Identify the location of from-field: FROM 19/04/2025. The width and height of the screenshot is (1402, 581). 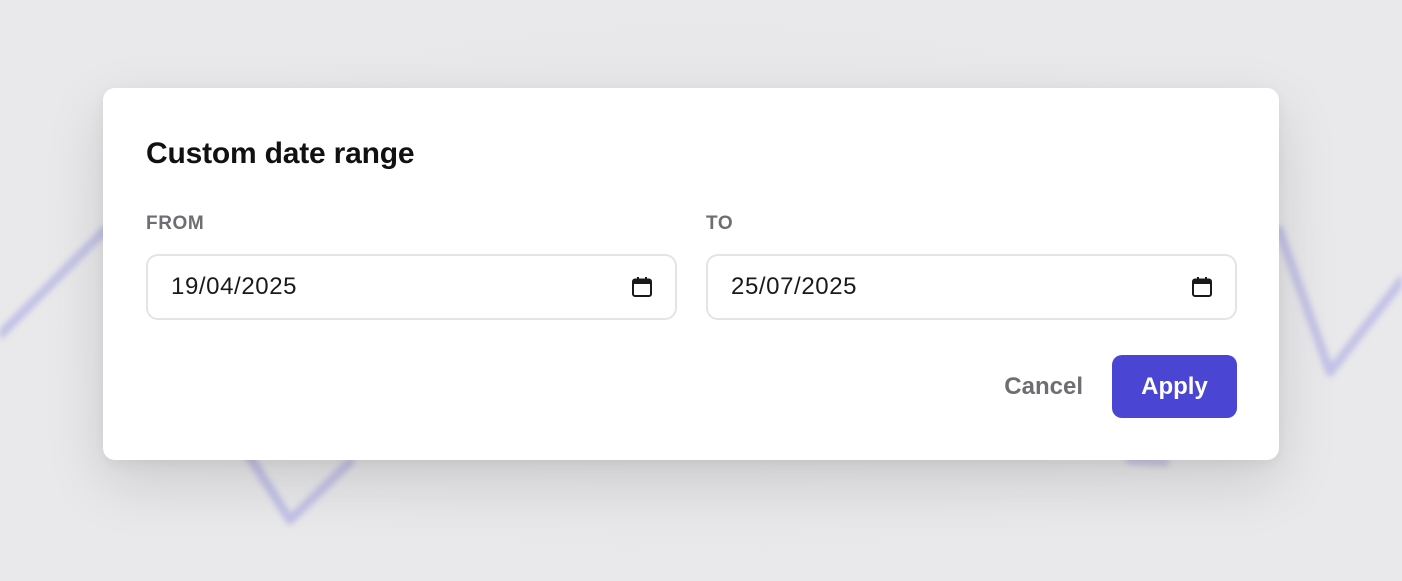
(411, 266).